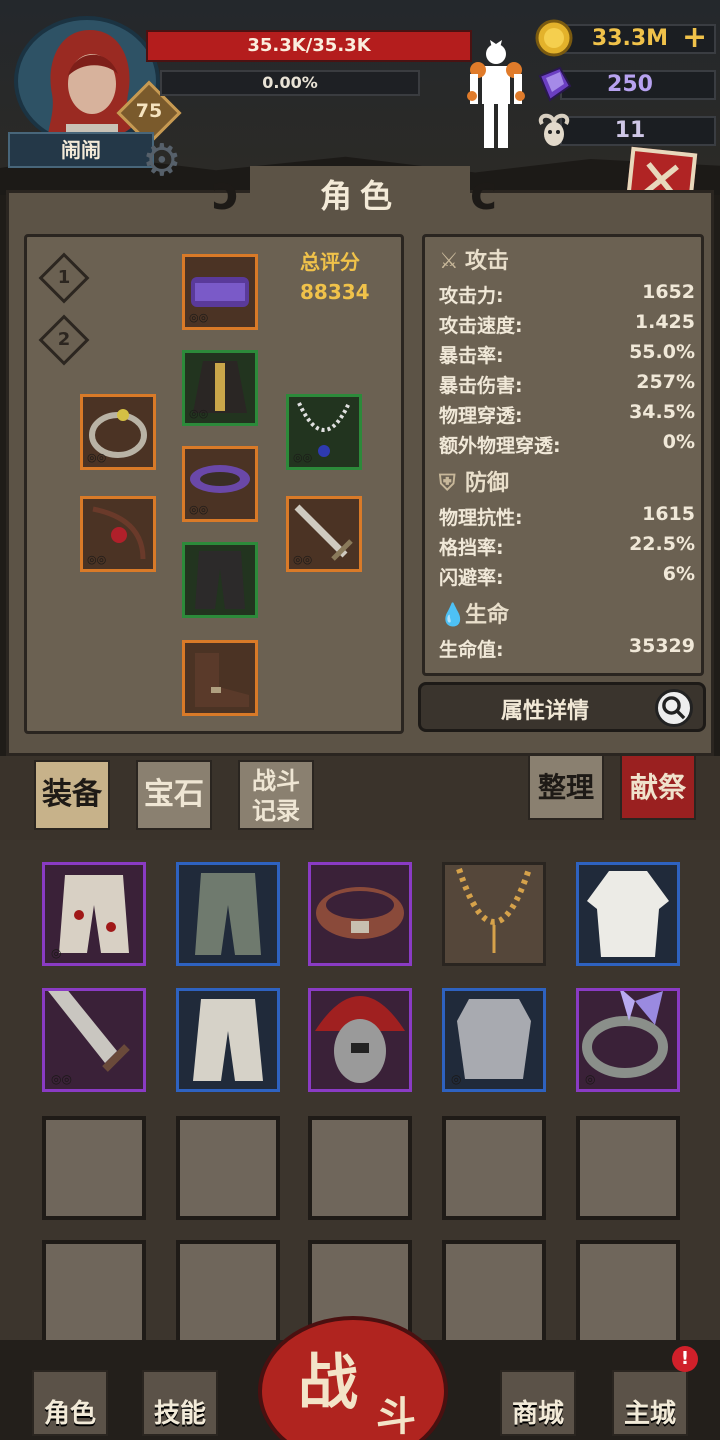  What do you see at coordinates (494, 1040) in the screenshot?
I see `inventory-item-scale-armor: ◎` at bounding box center [494, 1040].